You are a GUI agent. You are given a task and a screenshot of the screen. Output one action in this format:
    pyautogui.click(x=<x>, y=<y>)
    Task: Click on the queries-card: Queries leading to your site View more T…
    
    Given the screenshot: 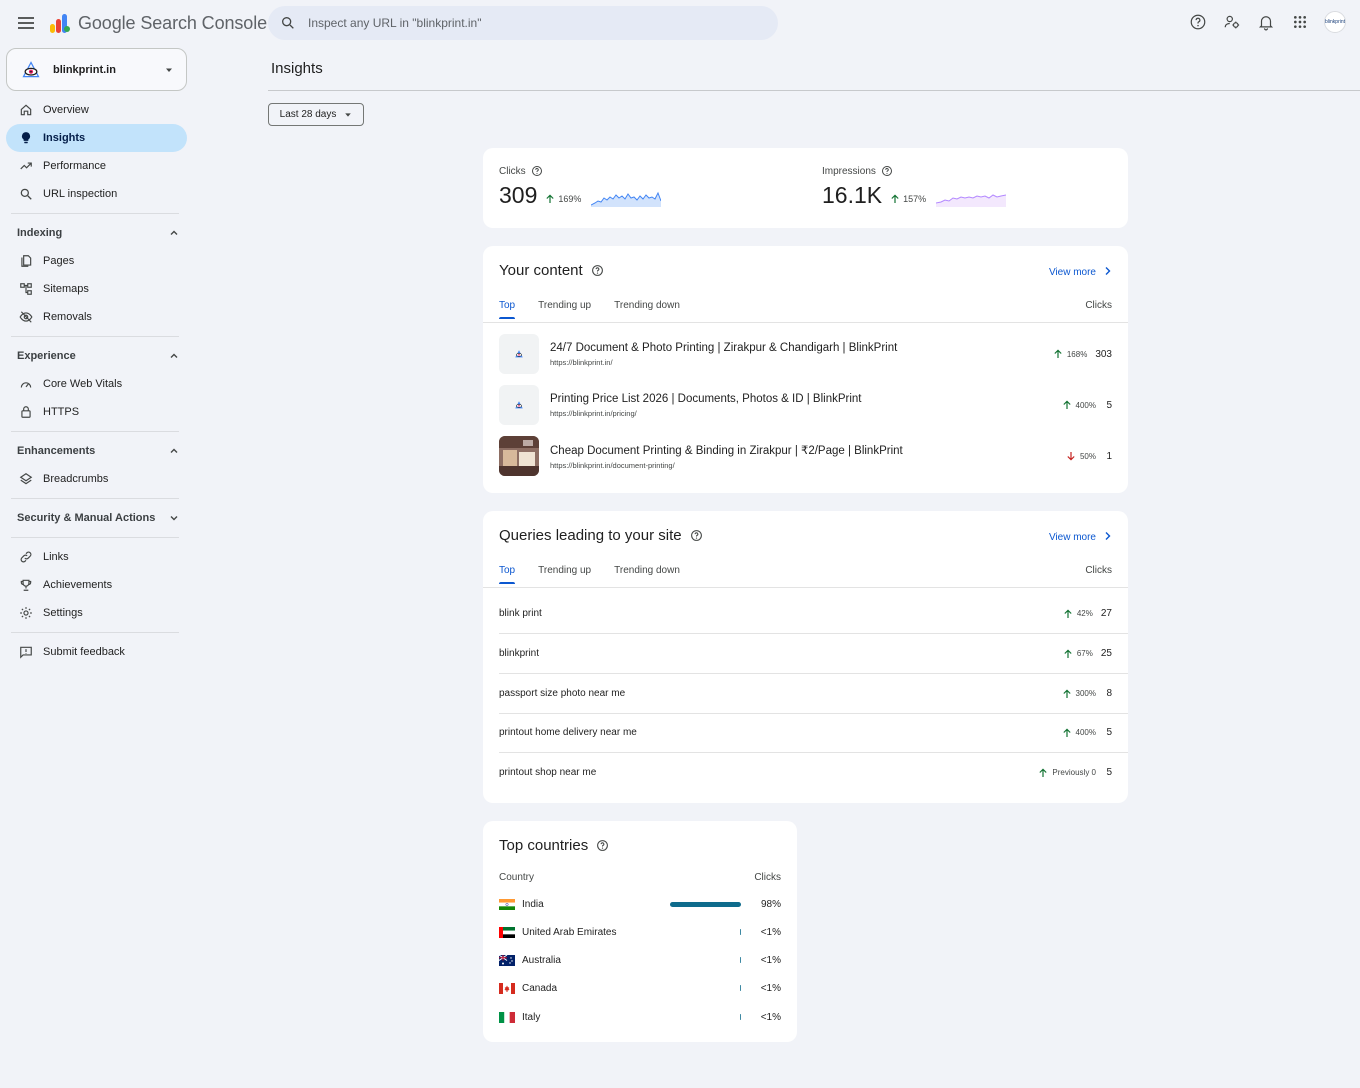 What is the action you would take?
    pyautogui.click(x=805, y=657)
    